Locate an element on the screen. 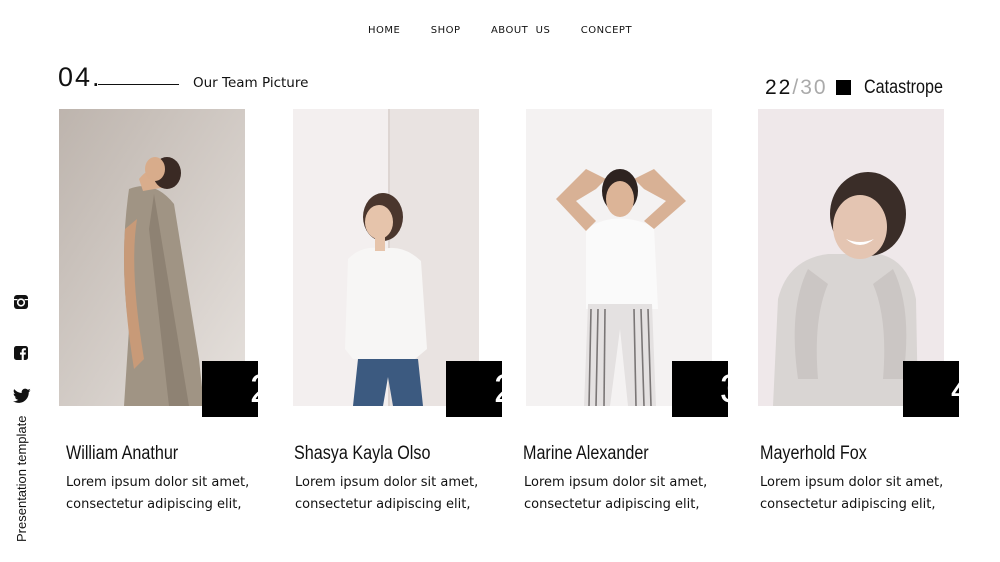  section-divider is located at coordinates (138, 84).